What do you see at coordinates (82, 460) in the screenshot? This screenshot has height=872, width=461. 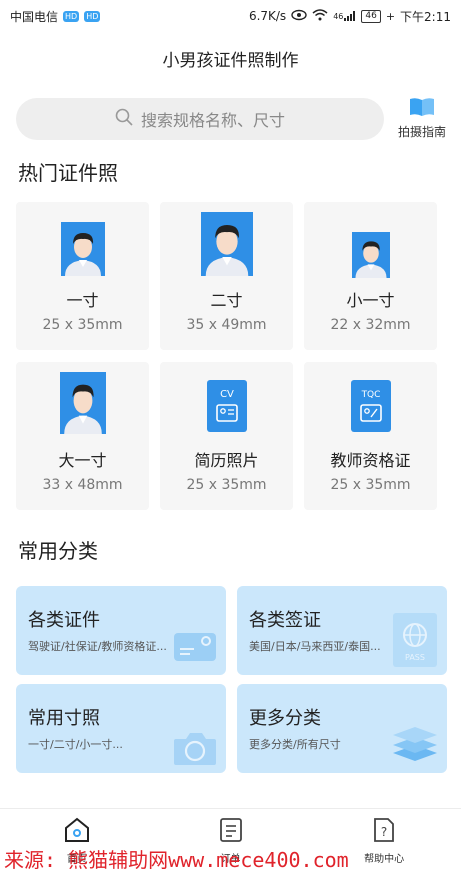 I see `card-name: 大一寸` at bounding box center [82, 460].